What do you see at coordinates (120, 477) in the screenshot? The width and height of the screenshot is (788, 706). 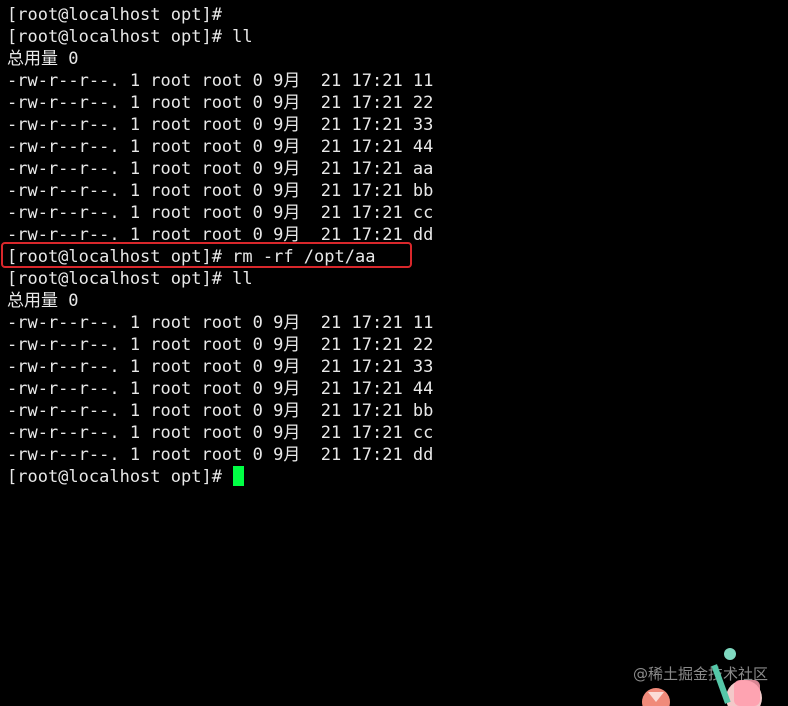 I see `shell-prompt: [root@localhost opt]#` at bounding box center [120, 477].